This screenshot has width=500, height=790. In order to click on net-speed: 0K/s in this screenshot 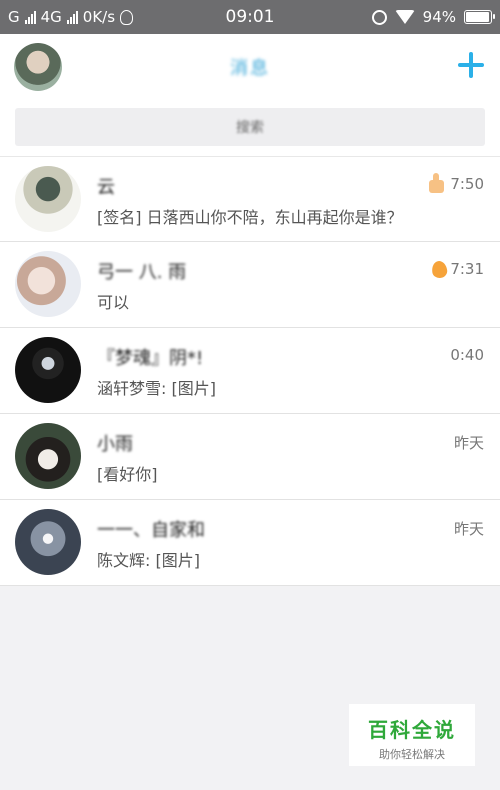, I will do `click(99, 17)`.